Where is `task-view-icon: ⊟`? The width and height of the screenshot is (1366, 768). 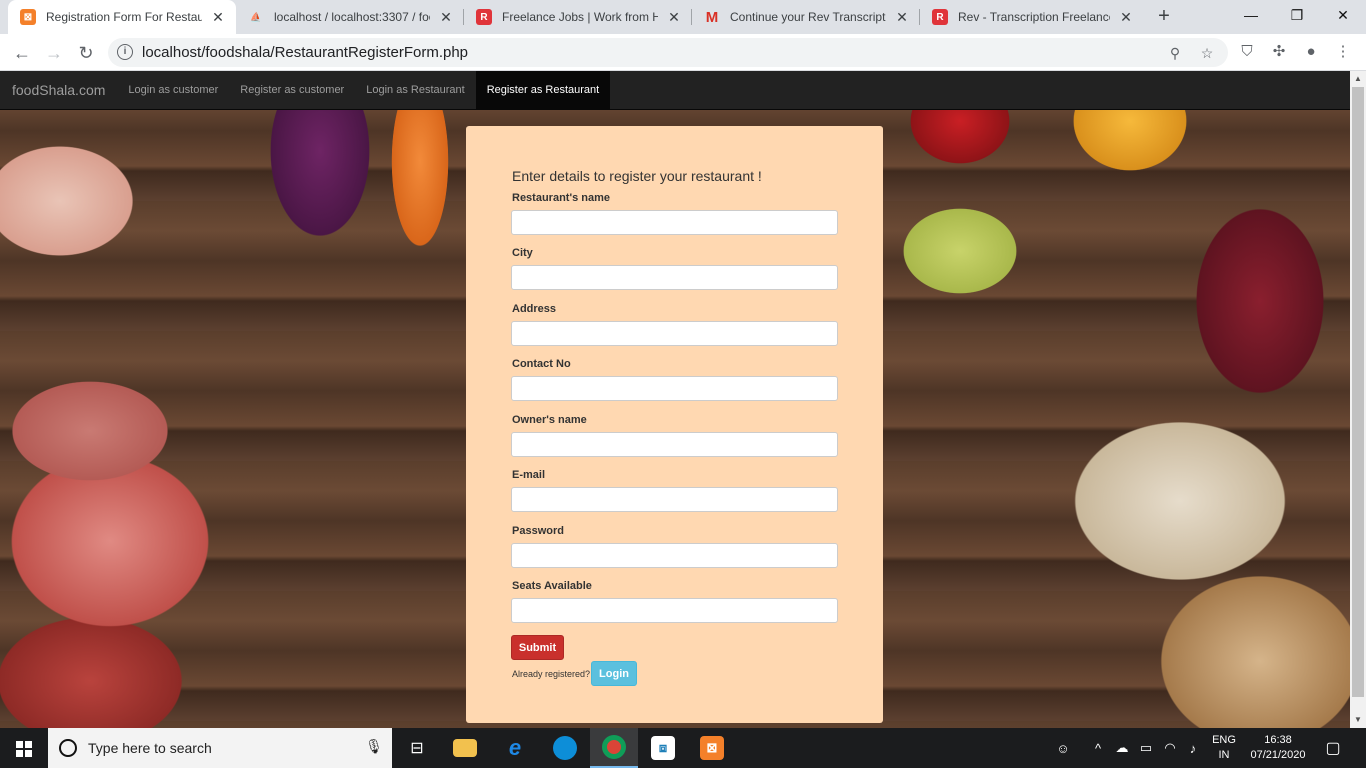
task-view-icon: ⊟ is located at coordinates (417, 748).